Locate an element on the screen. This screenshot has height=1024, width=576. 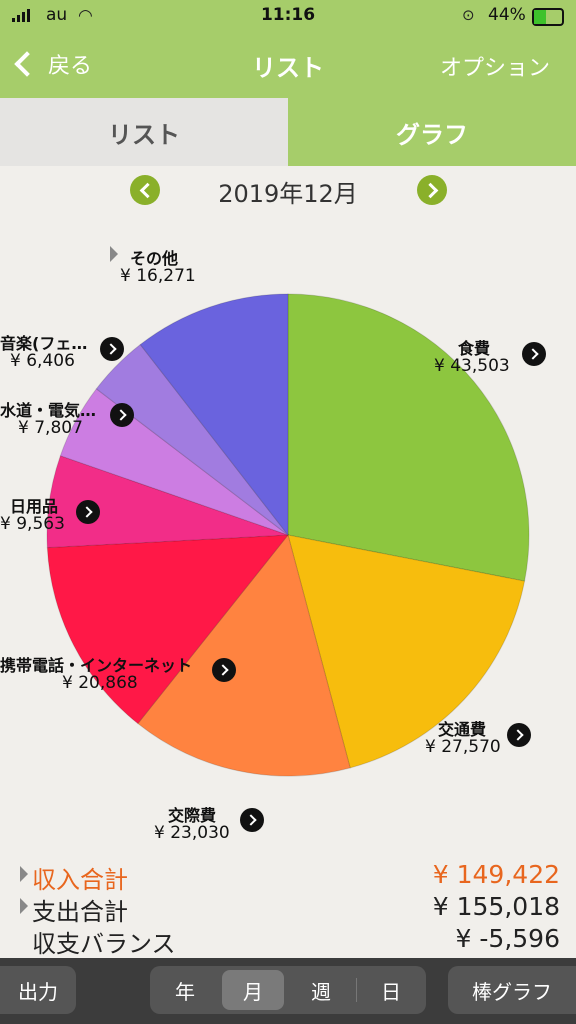
bottom-toolbar: 出力 年 月 週 日 棒グラフ is located at coordinates (288, 991).